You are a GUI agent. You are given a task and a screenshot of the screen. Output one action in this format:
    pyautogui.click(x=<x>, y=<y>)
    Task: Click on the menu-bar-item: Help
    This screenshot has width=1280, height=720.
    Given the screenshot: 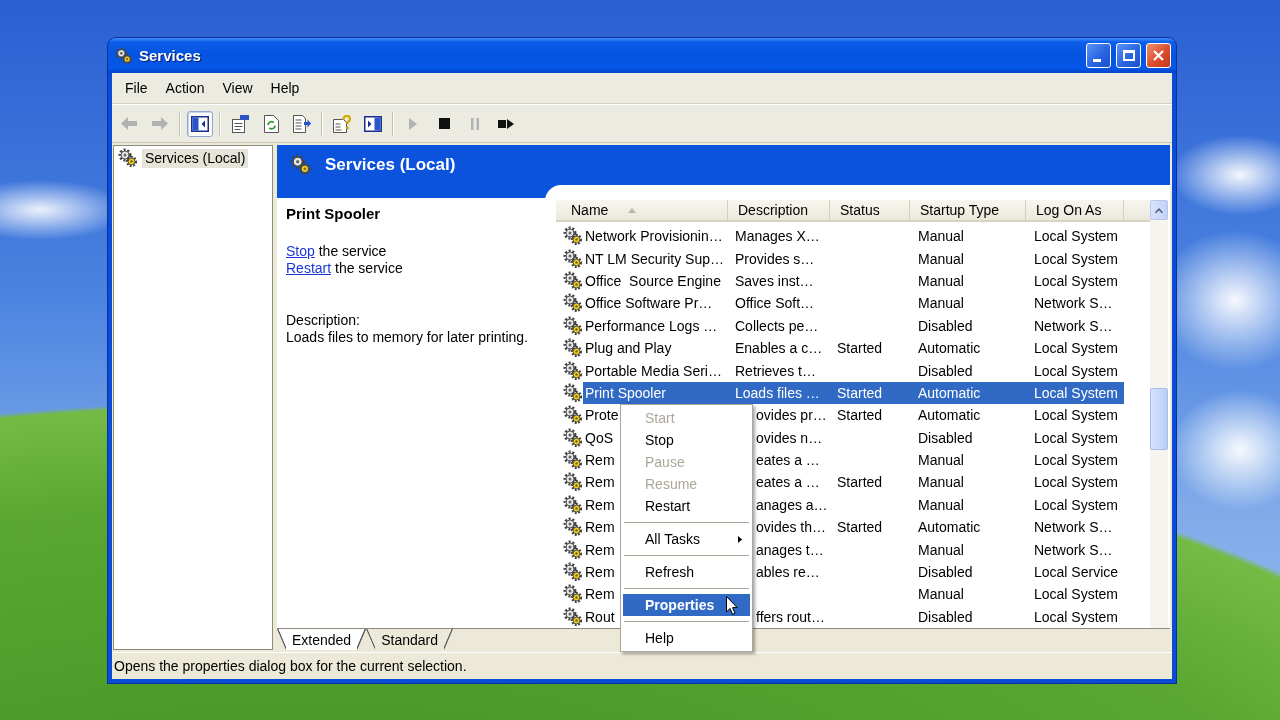 What is the action you would take?
    pyautogui.click(x=285, y=88)
    